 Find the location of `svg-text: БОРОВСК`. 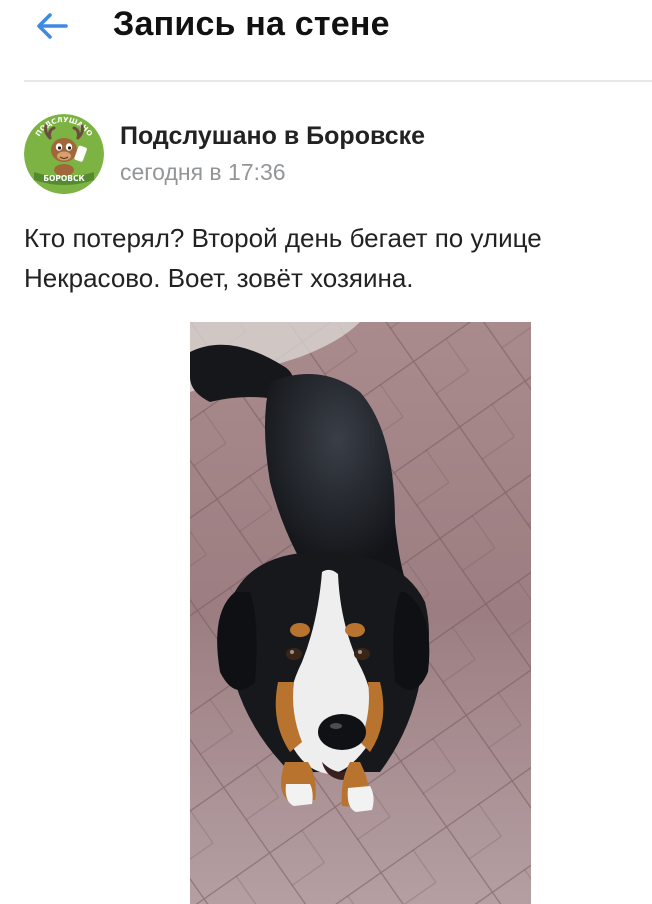

svg-text: БОРОВСК is located at coordinates (64, 178).